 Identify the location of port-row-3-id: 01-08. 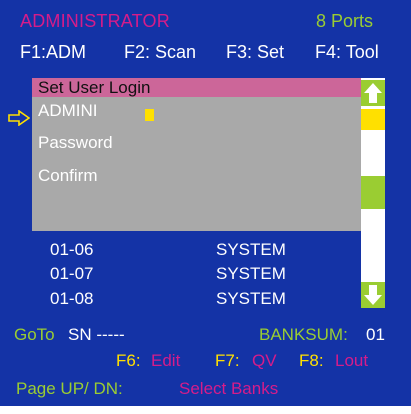
(71, 298).